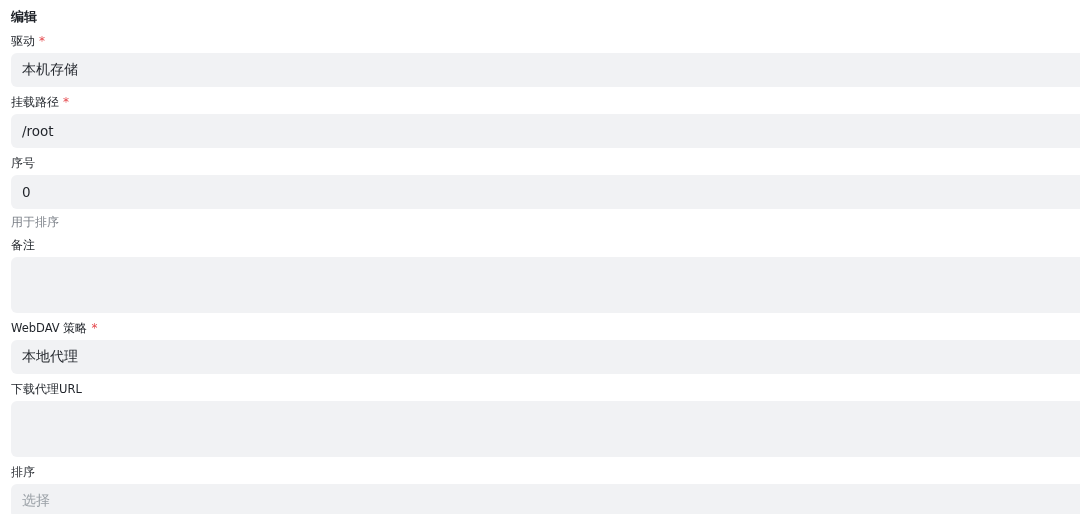  What do you see at coordinates (545, 131) in the screenshot?
I see `input-field: /root` at bounding box center [545, 131].